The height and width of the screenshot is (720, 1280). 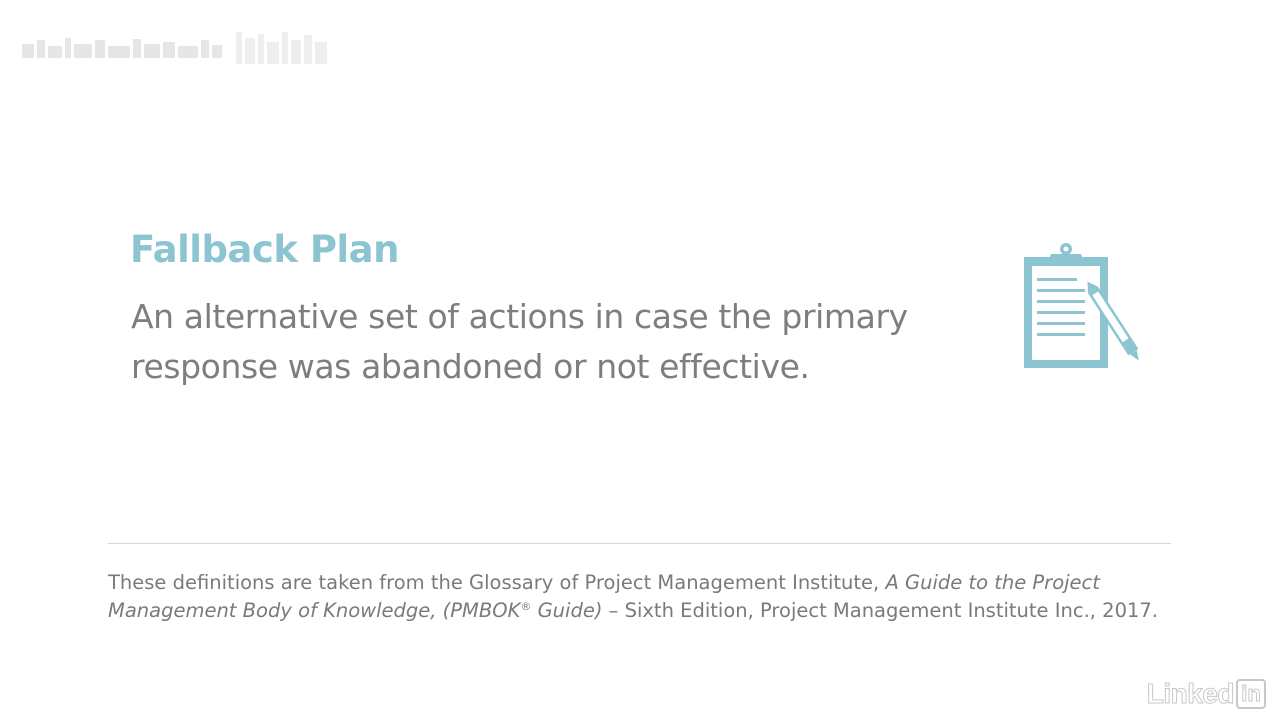 What do you see at coordinates (174, 48) in the screenshot?
I see `faint-brand-logo-icon` at bounding box center [174, 48].